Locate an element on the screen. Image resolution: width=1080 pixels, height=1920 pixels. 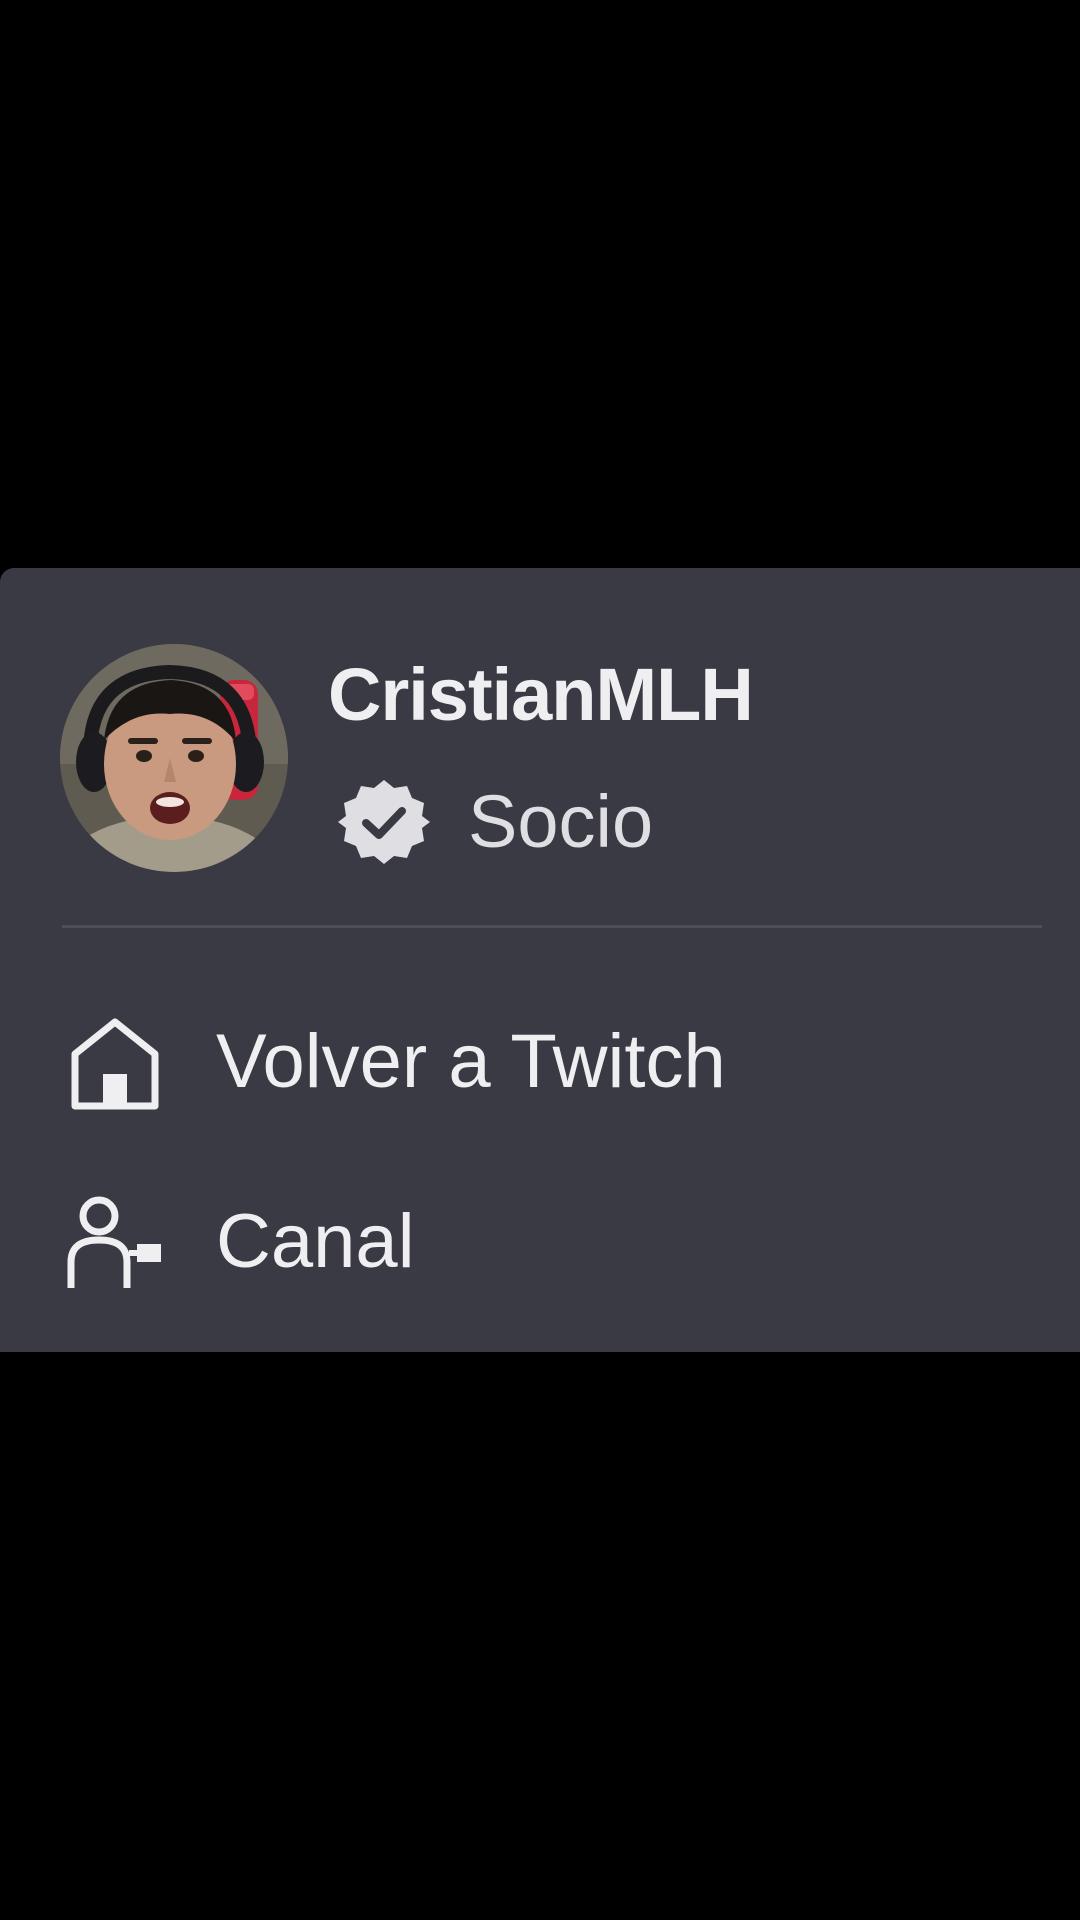
avatar-photo is located at coordinates (174, 758).